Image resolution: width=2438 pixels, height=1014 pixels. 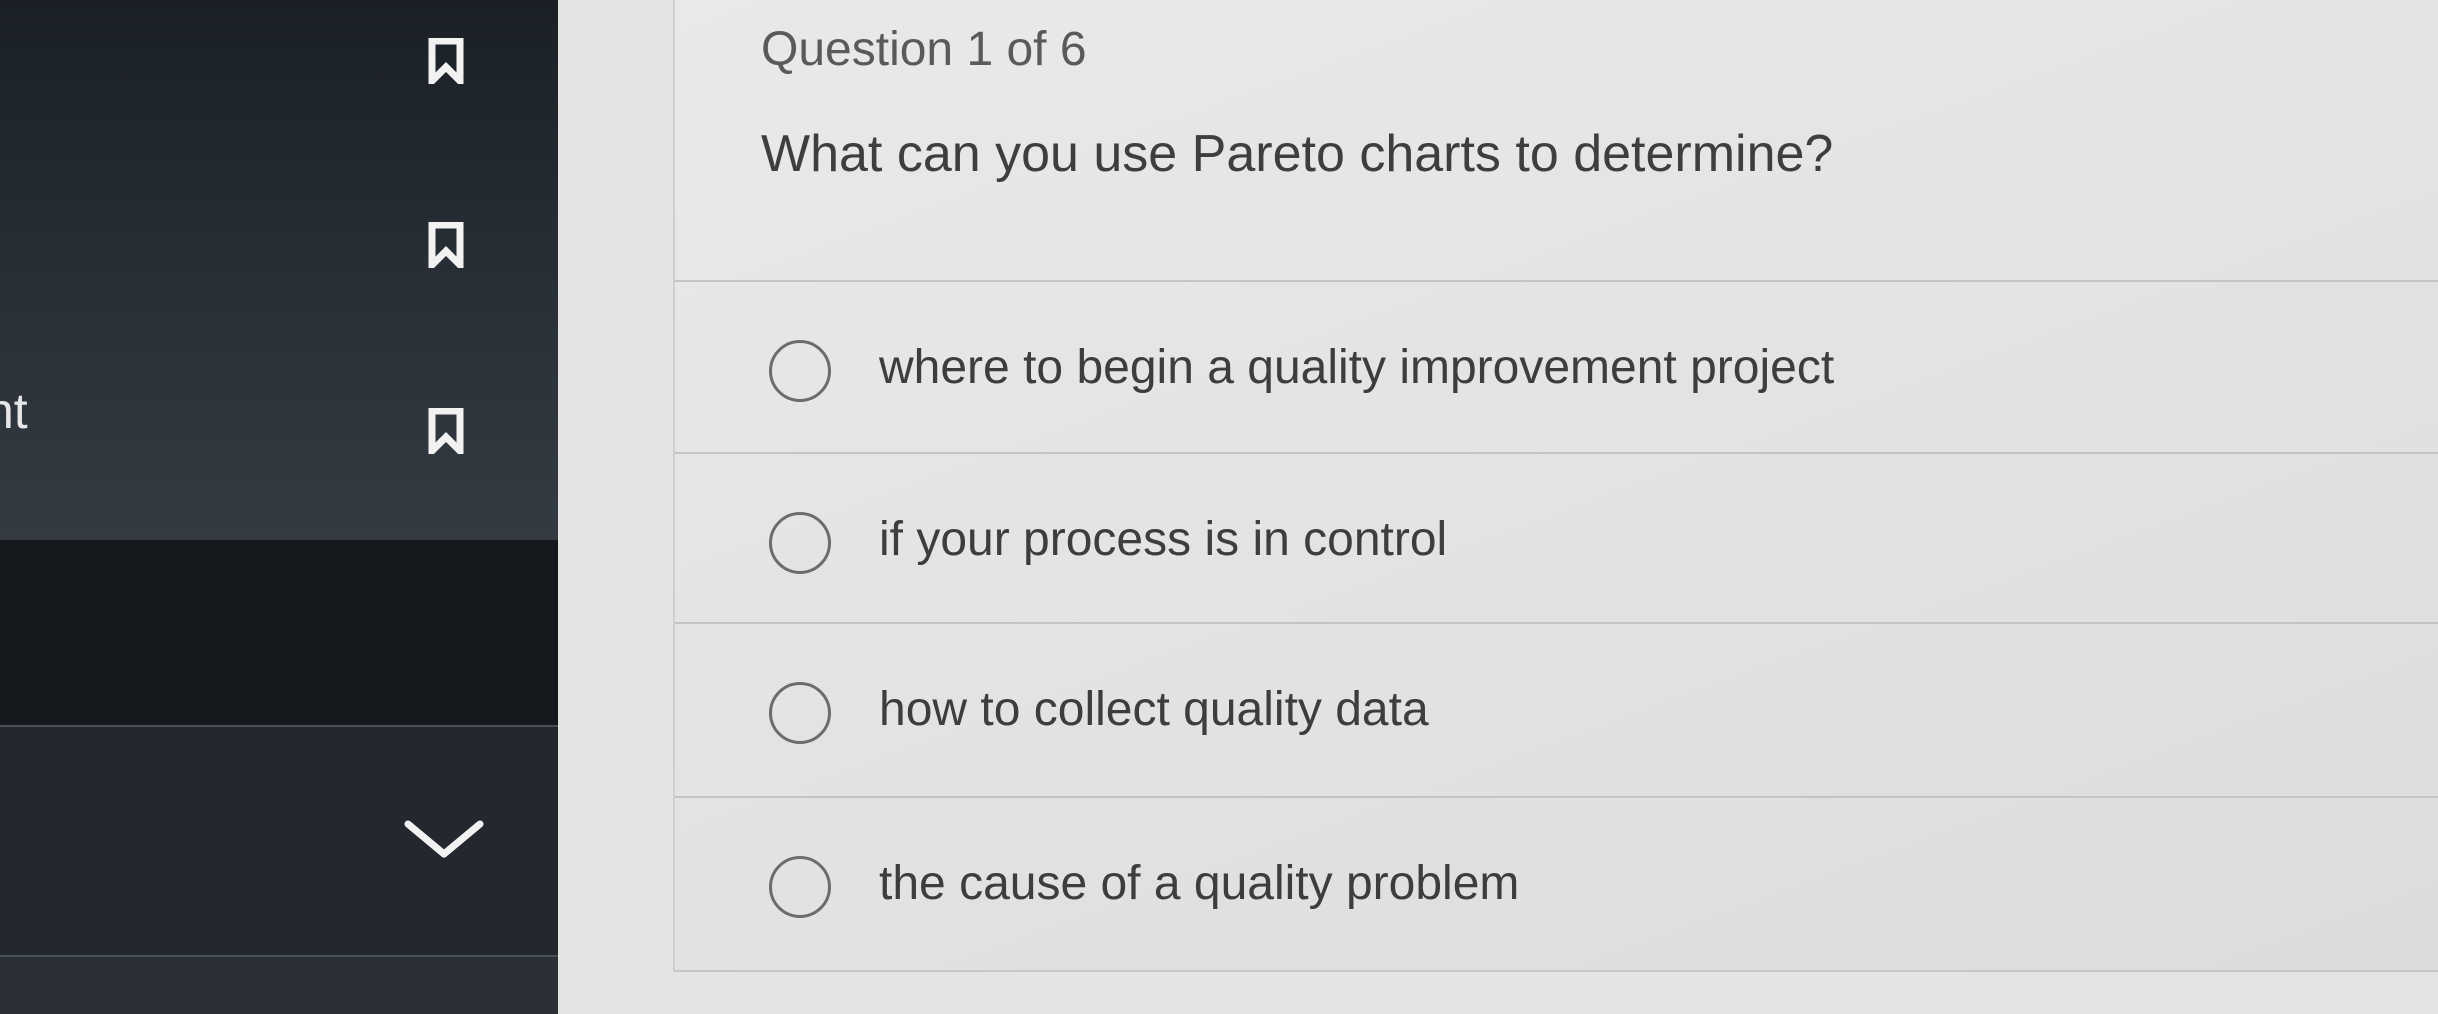 I want to click on answer-option: the cause of a quality problem, so click(x=1556, y=883).